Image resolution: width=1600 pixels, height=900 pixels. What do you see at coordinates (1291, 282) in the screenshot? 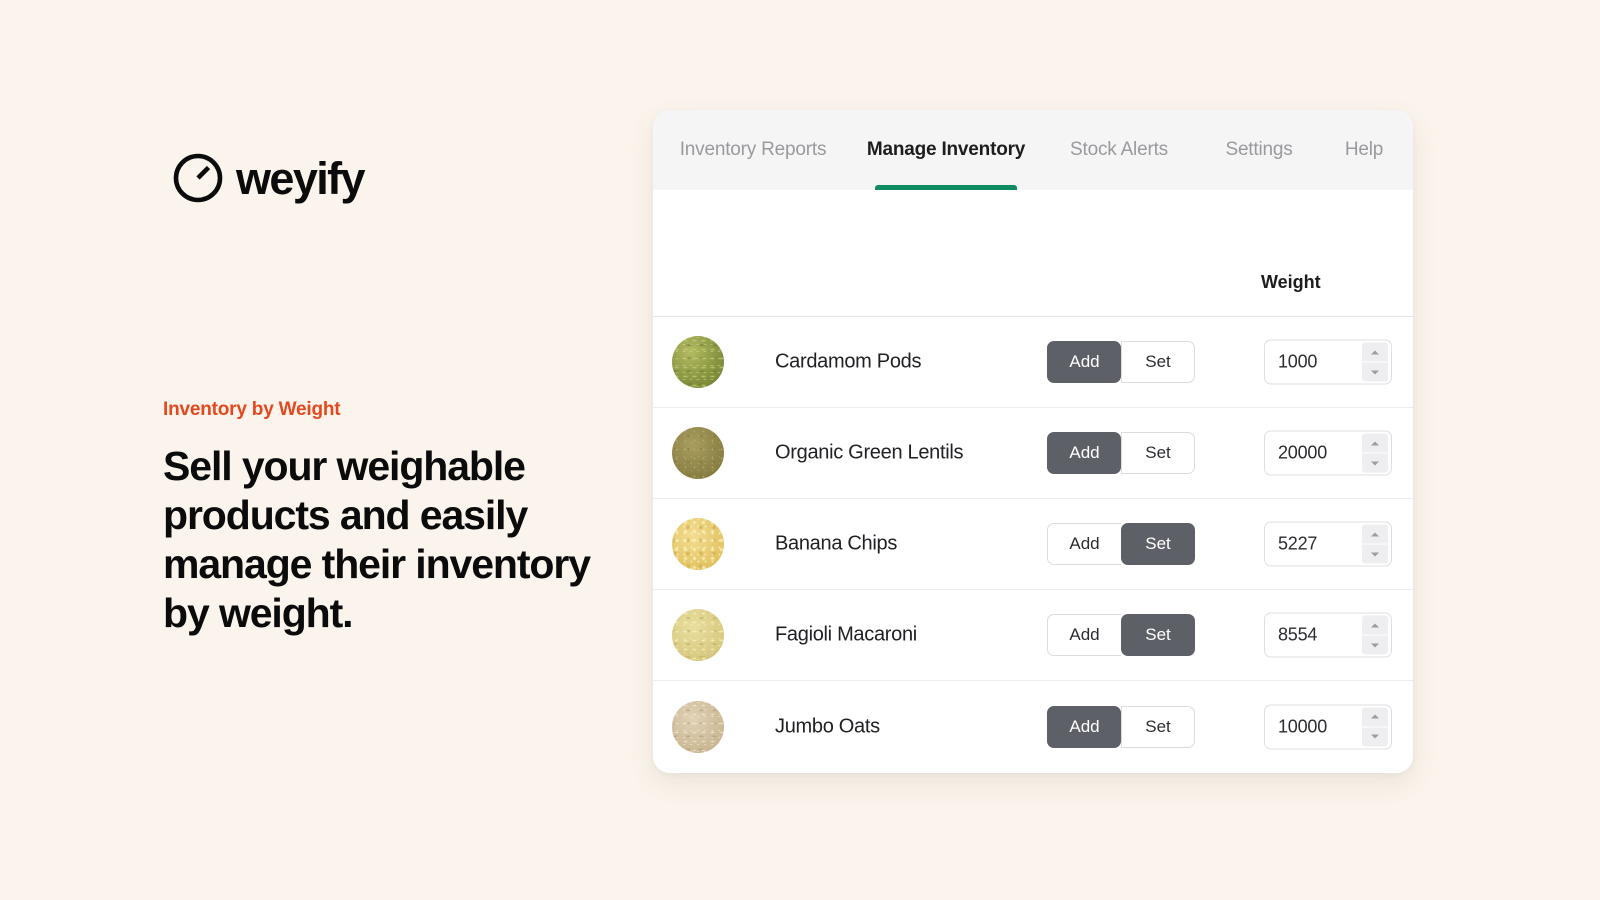
I see `column-header-weight: Weight` at bounding box center [1291, 282].